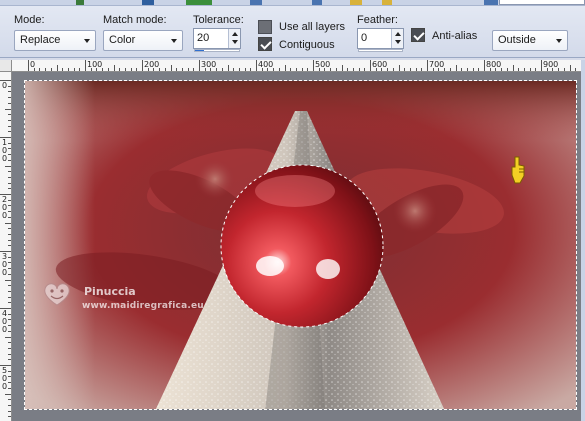 The width and height of the screenshot is (585, 421). I want to click on ruler-label: 400, so click(266, 64).